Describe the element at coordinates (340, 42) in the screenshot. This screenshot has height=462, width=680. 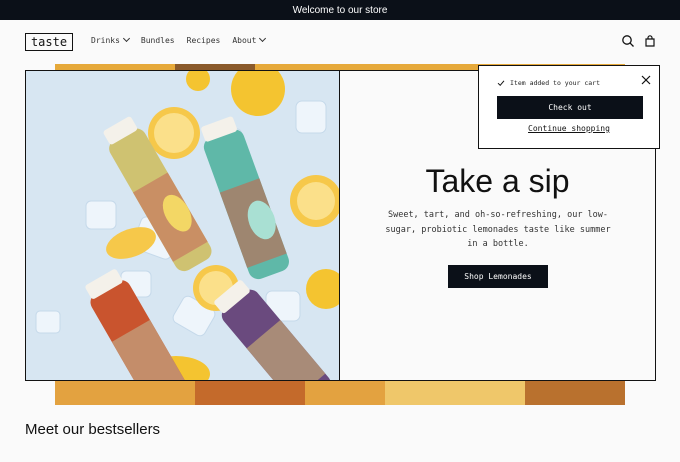
I see `site-header: taste Drinks Bundles Recipes About` at that location.